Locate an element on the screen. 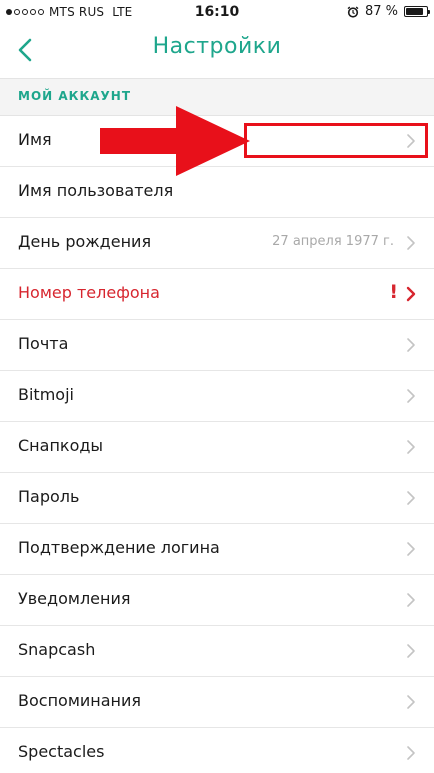  settings-row-8: Пароль is located at coordinates (217, 498).